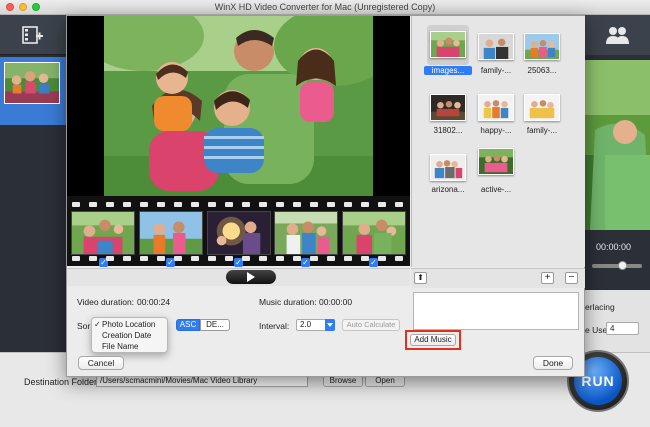 Image resolution: width=650 pixels, height=427 pixels. Describe the element at coordinates (617, 260) in the screenshot. I see `preview-controls` at that location.